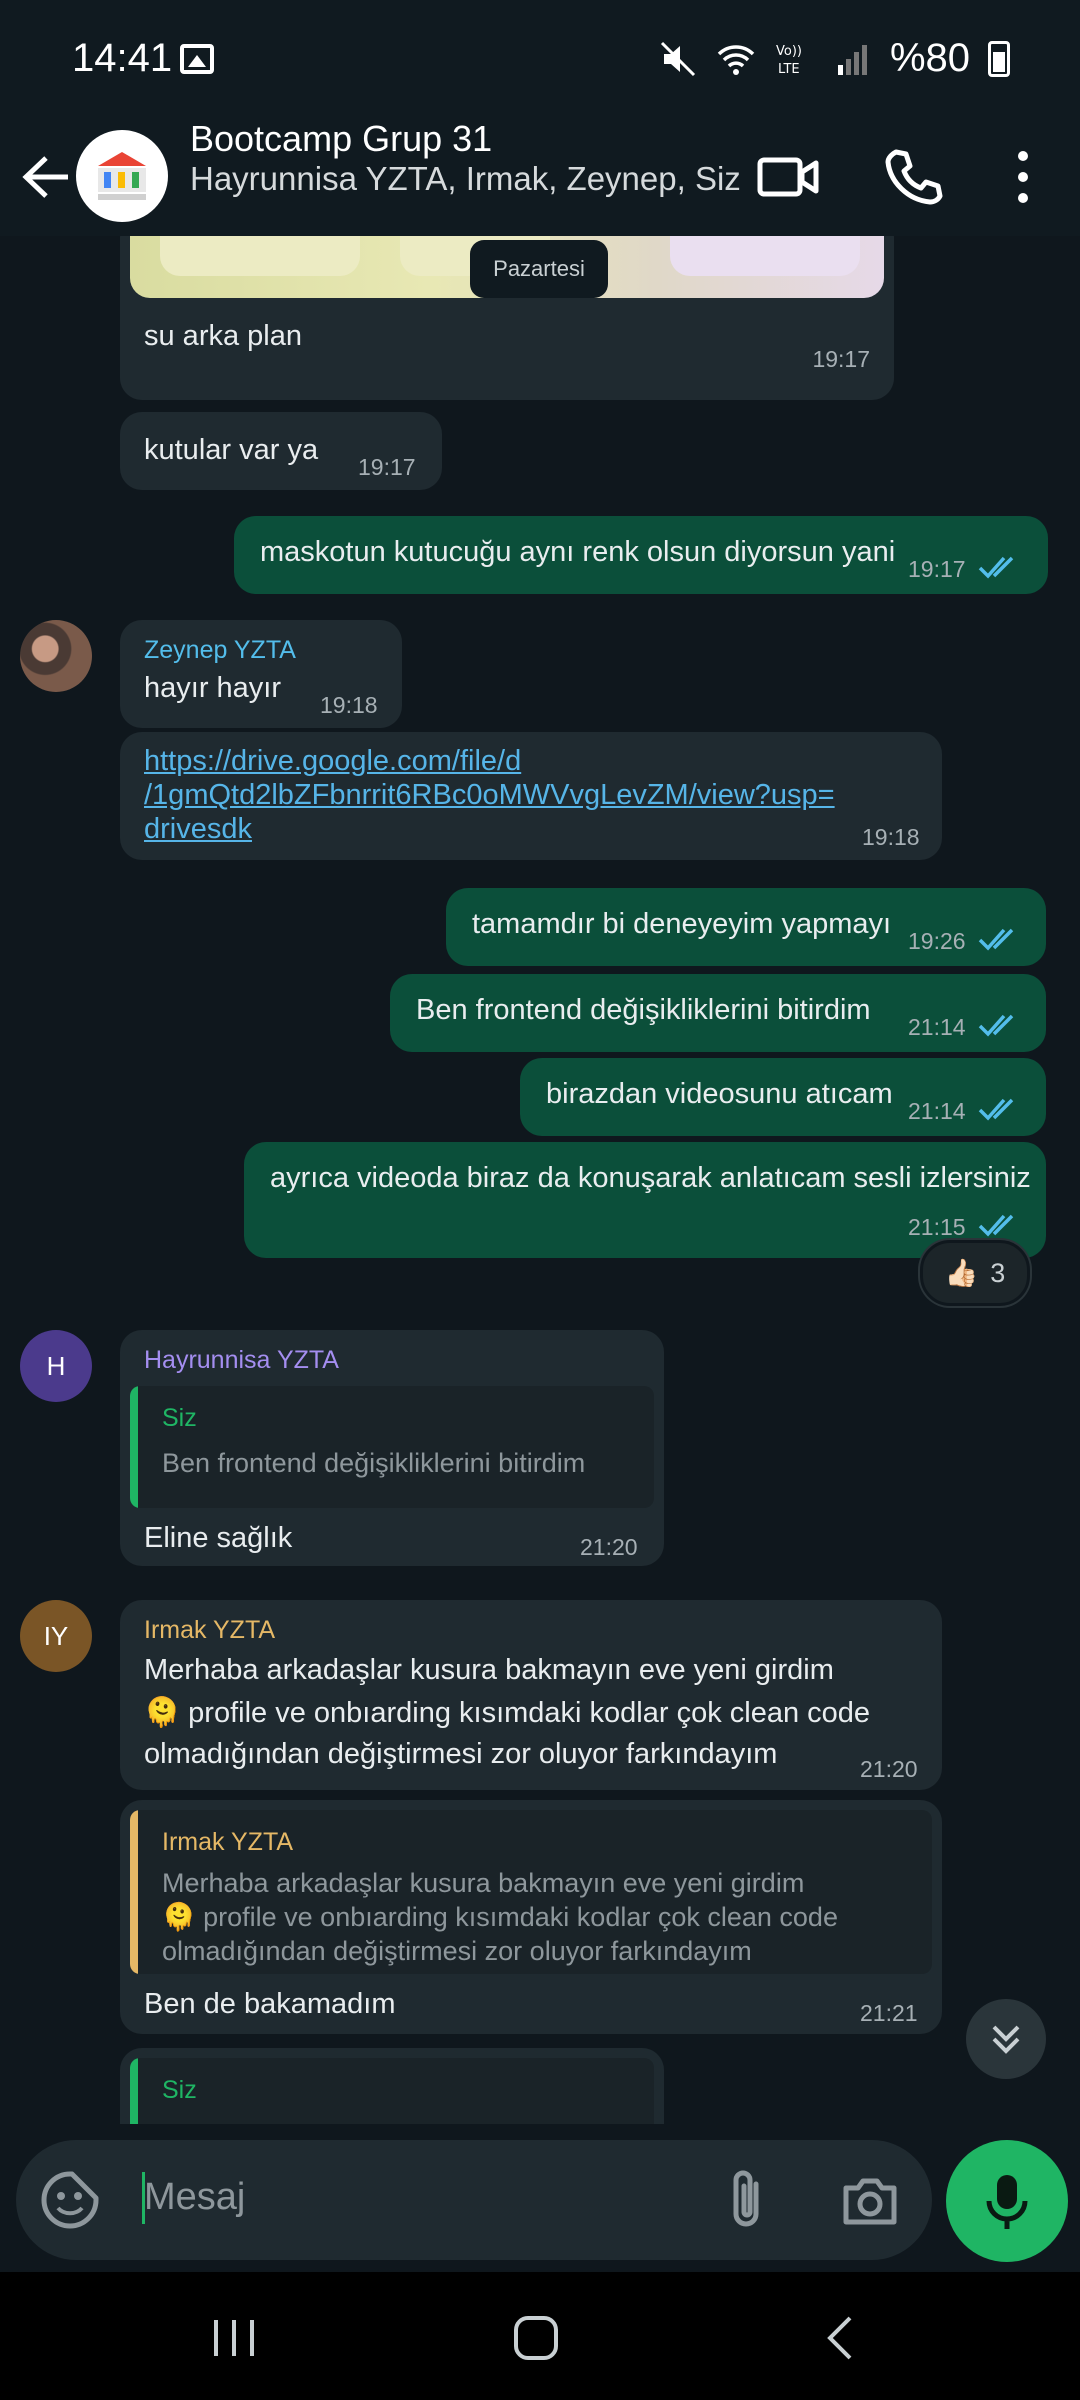 The height and width of the screenshot is (2400, 1080). I want to click on quoted-text: Ben frontend değişikliklerini bitirdim, so click(374, 1463).